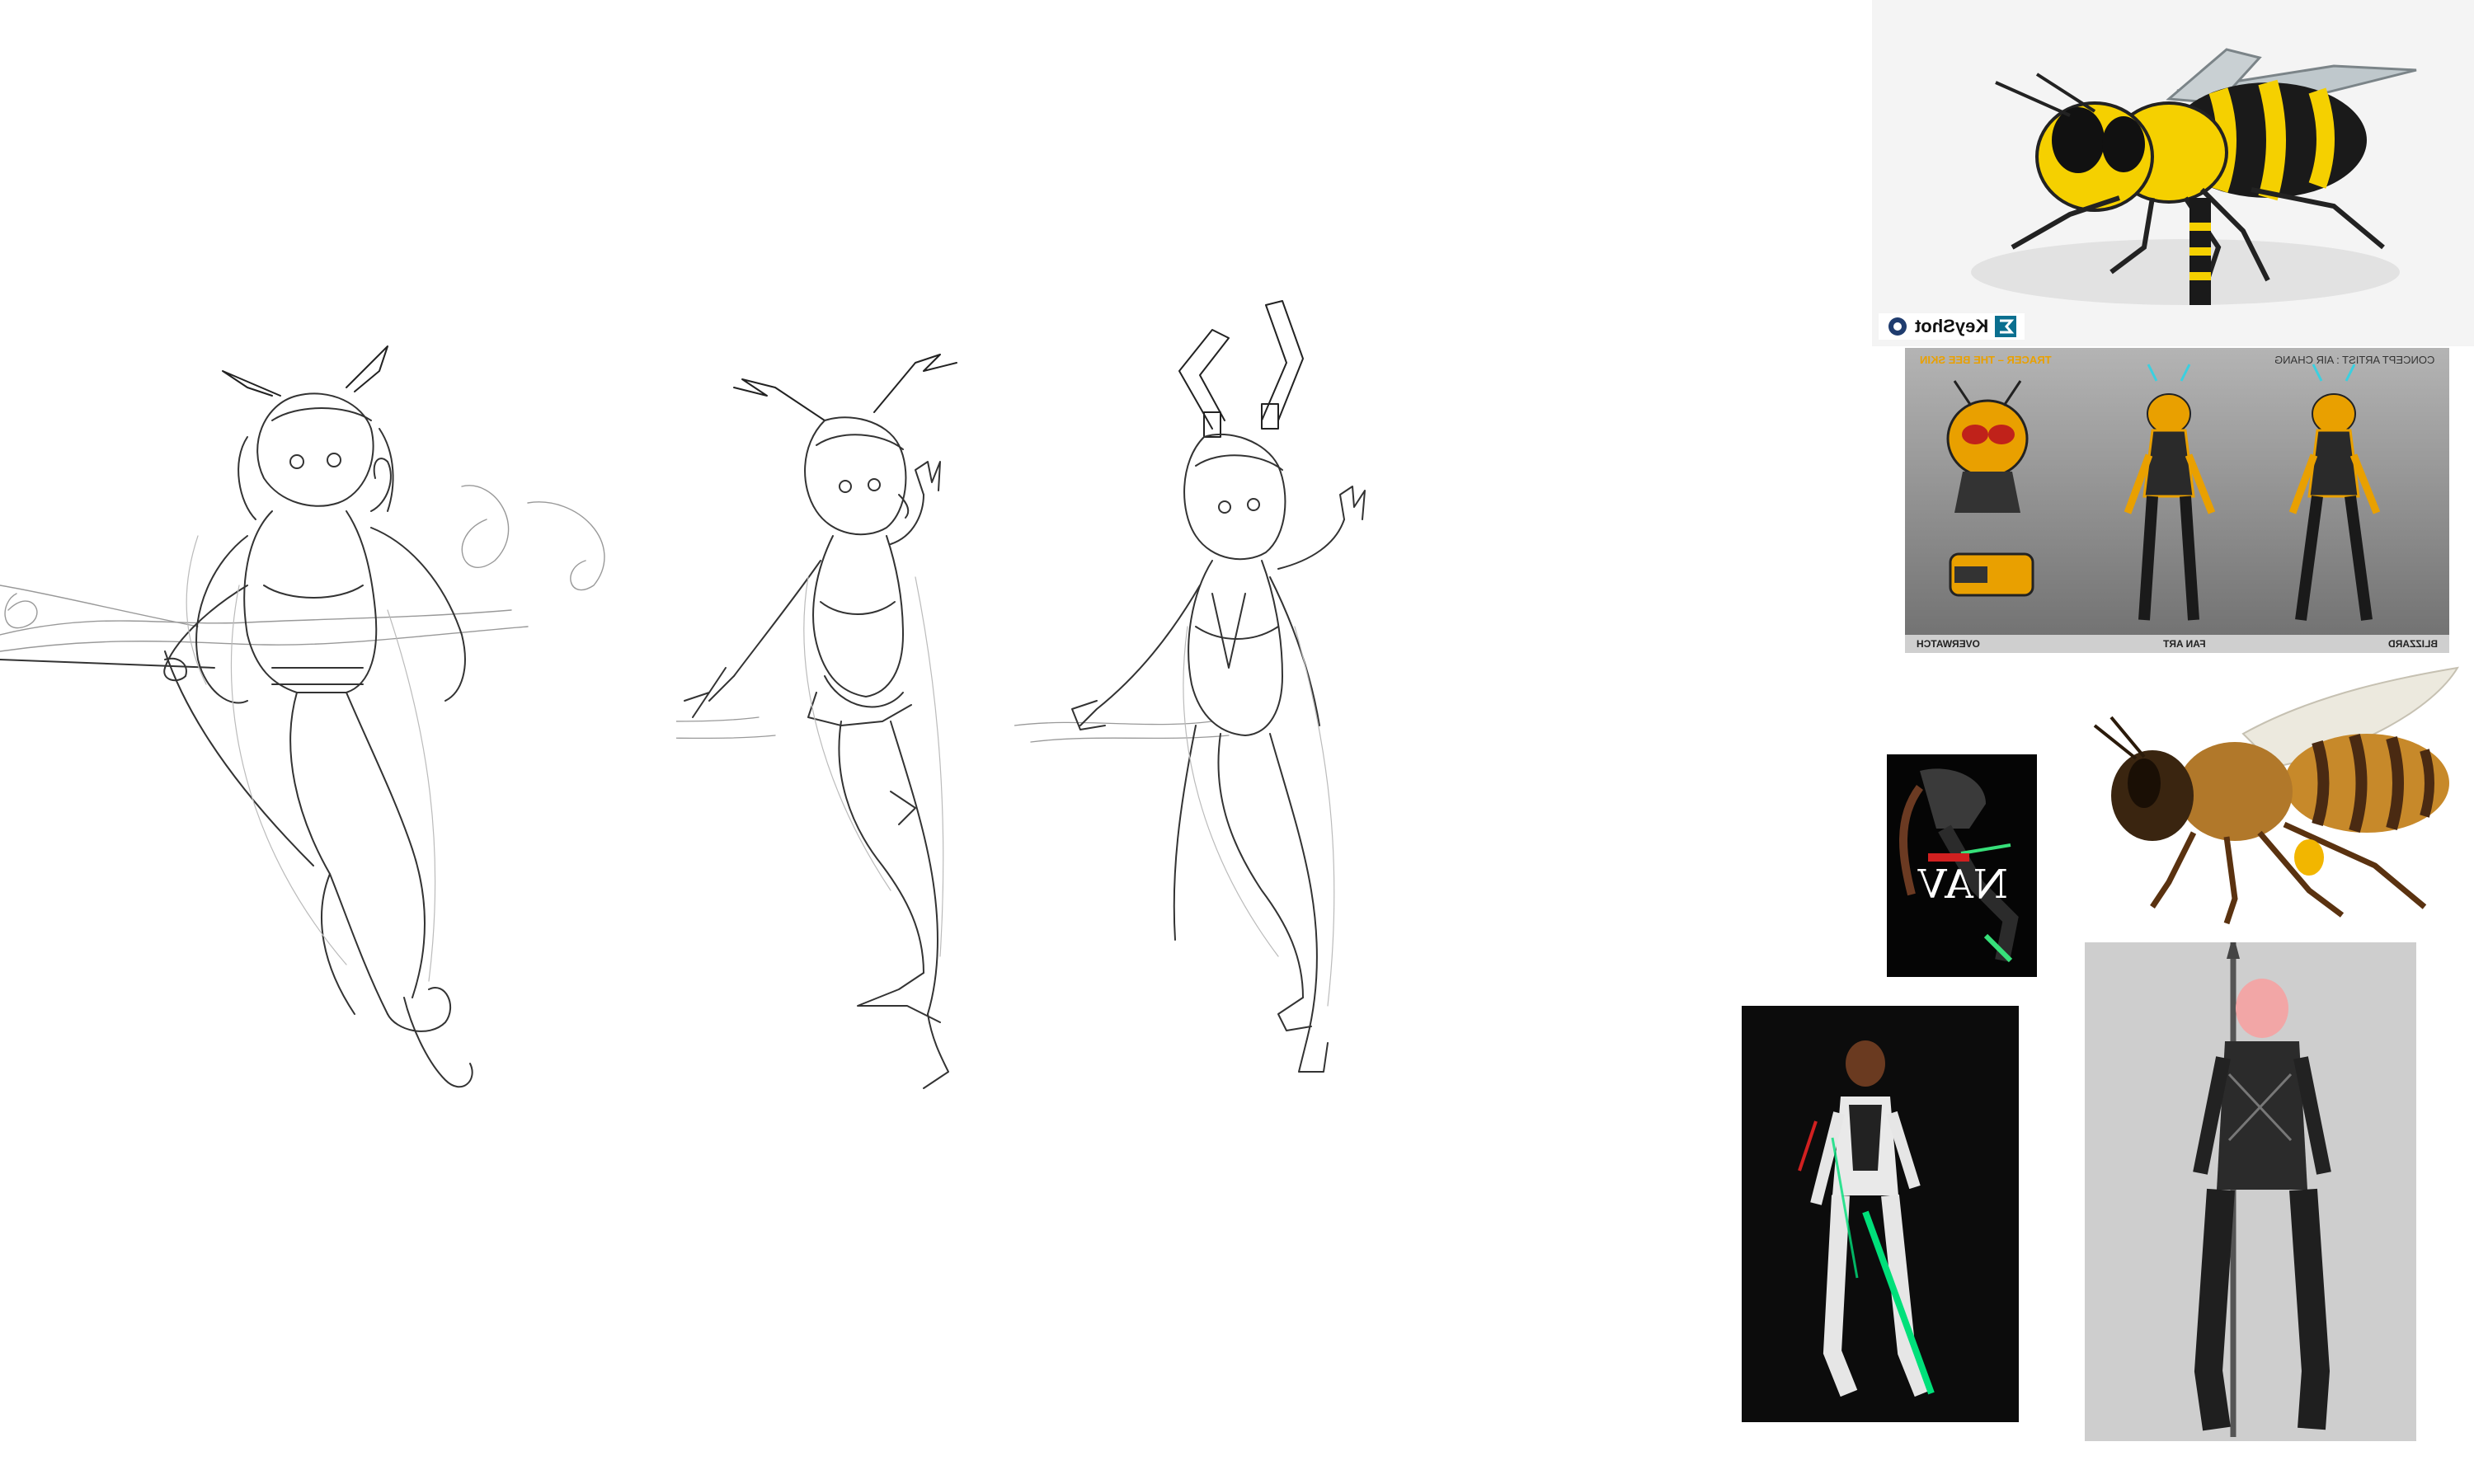 This screenshot has width=2474, height=1484. I want to click on sketch-bee-girl-v2, so click(791, 725).